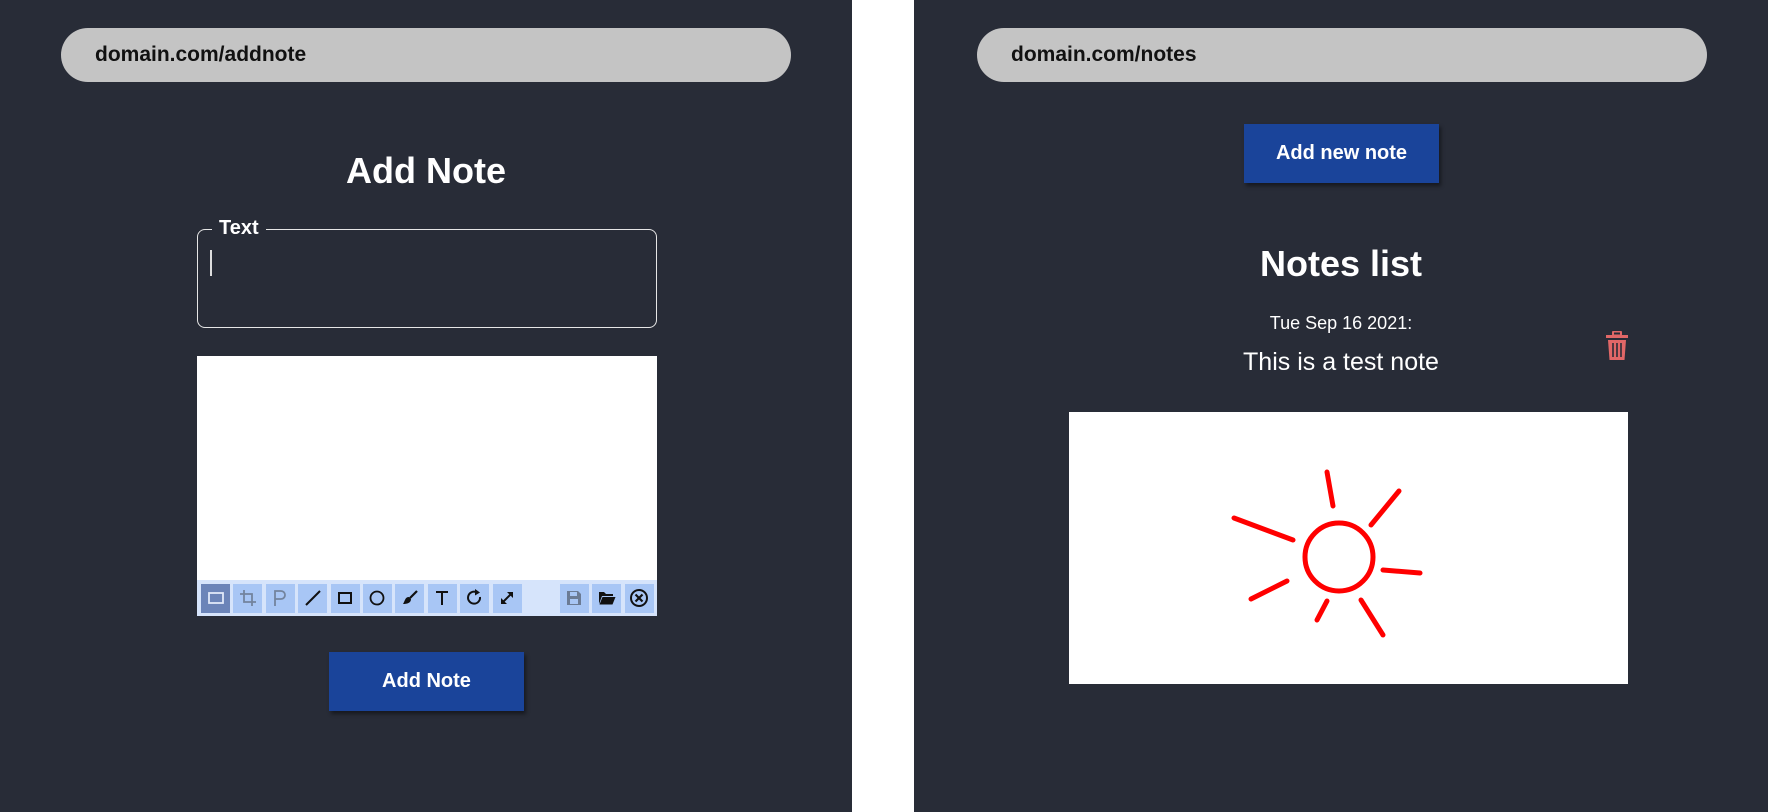 This screenshot has height=812, width=1768. I want to click on sun-drawing, so click(1327, 553).